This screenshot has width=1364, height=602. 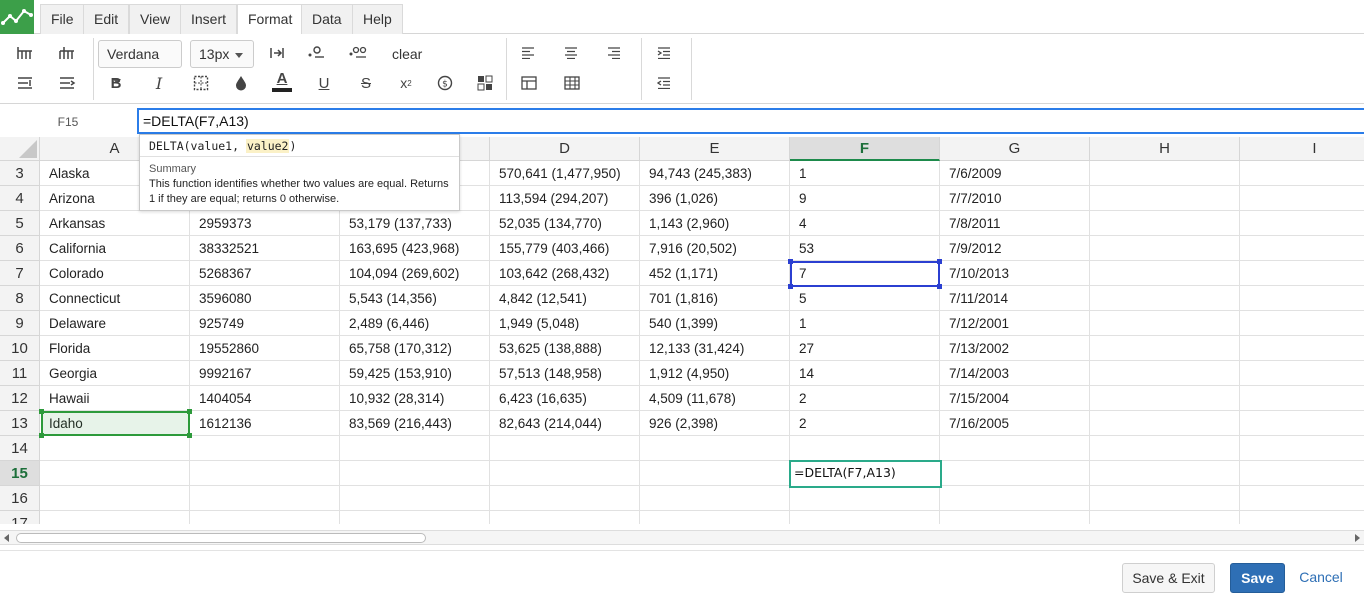 I want to click on grid-cell: 1,912 (4,950), so click(x=715, y=373).